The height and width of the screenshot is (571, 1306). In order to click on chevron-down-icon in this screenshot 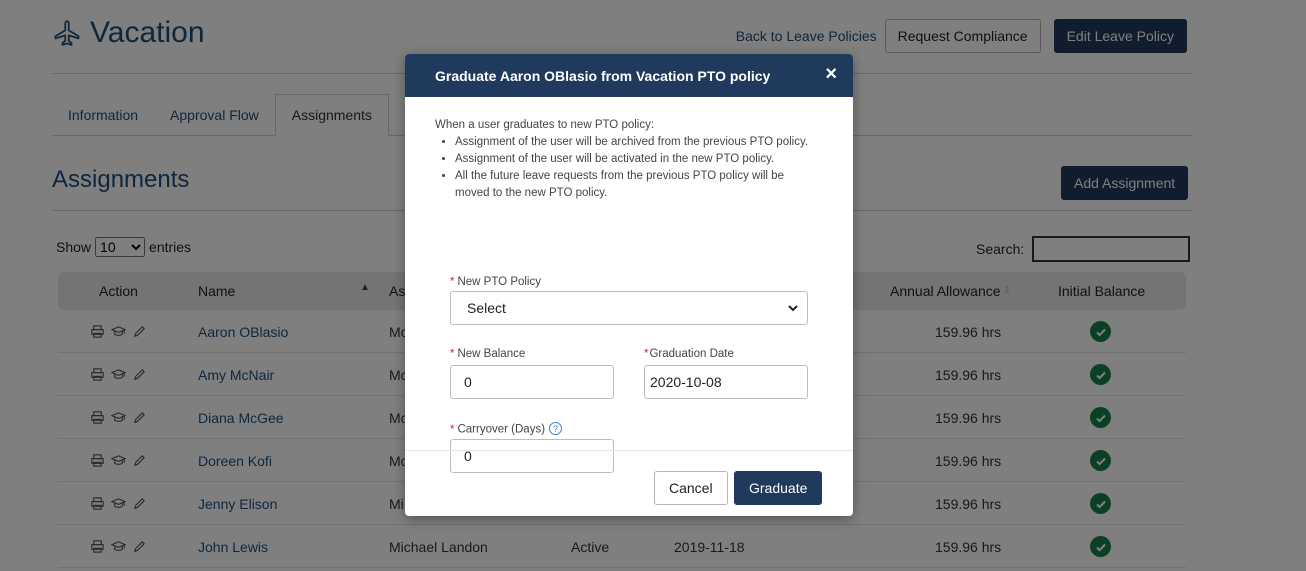, I will do `click(793, 308)`.